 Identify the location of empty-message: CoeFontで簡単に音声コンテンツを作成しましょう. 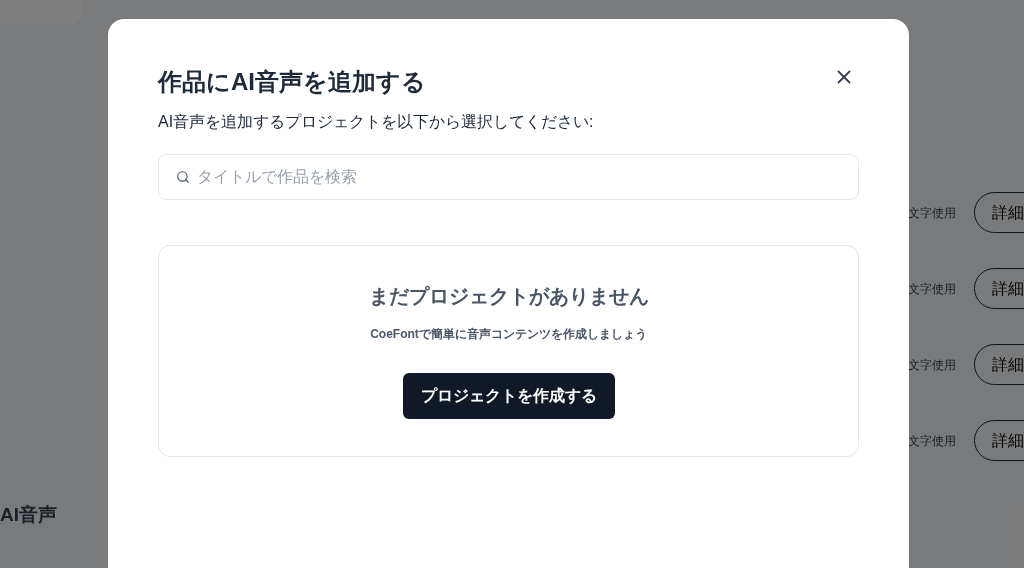
(508, 334).